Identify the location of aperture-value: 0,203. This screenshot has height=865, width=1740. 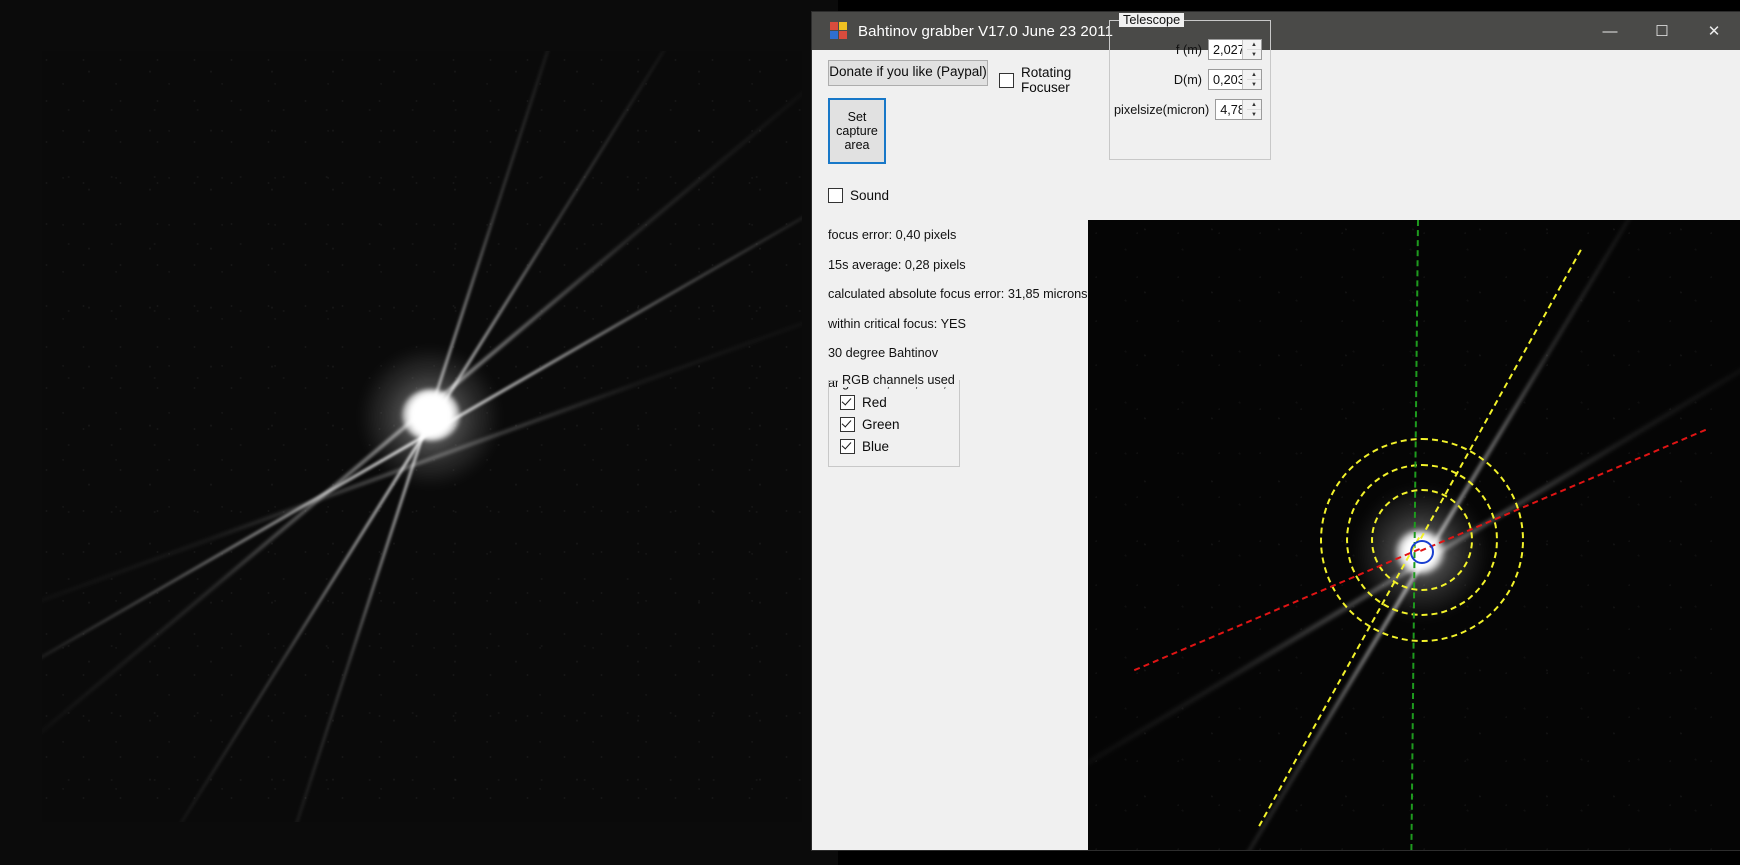
(1229, 79).